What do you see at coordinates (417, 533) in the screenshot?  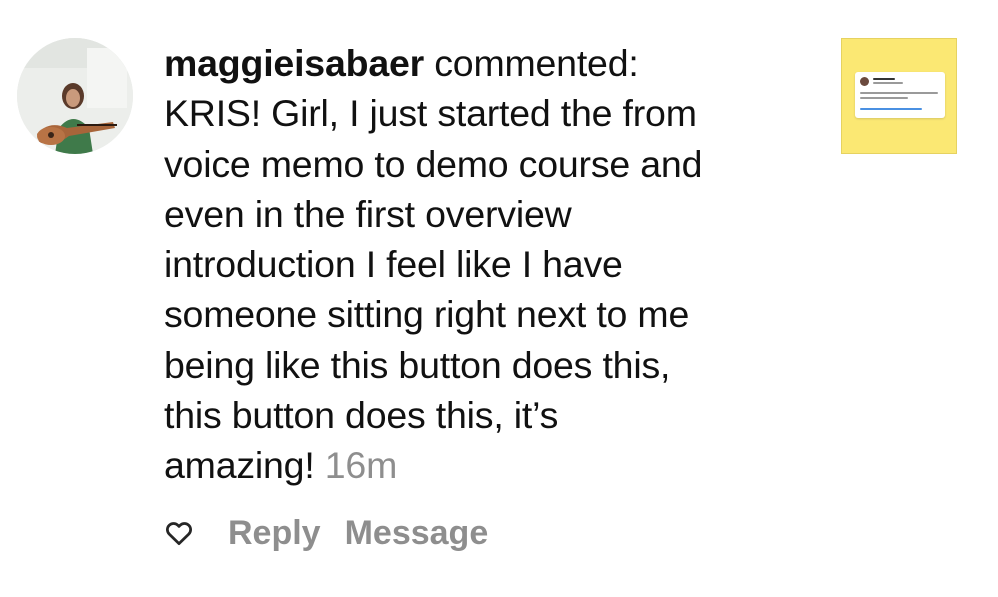 I see `message-button: Message` at bounding box center [417, 533].